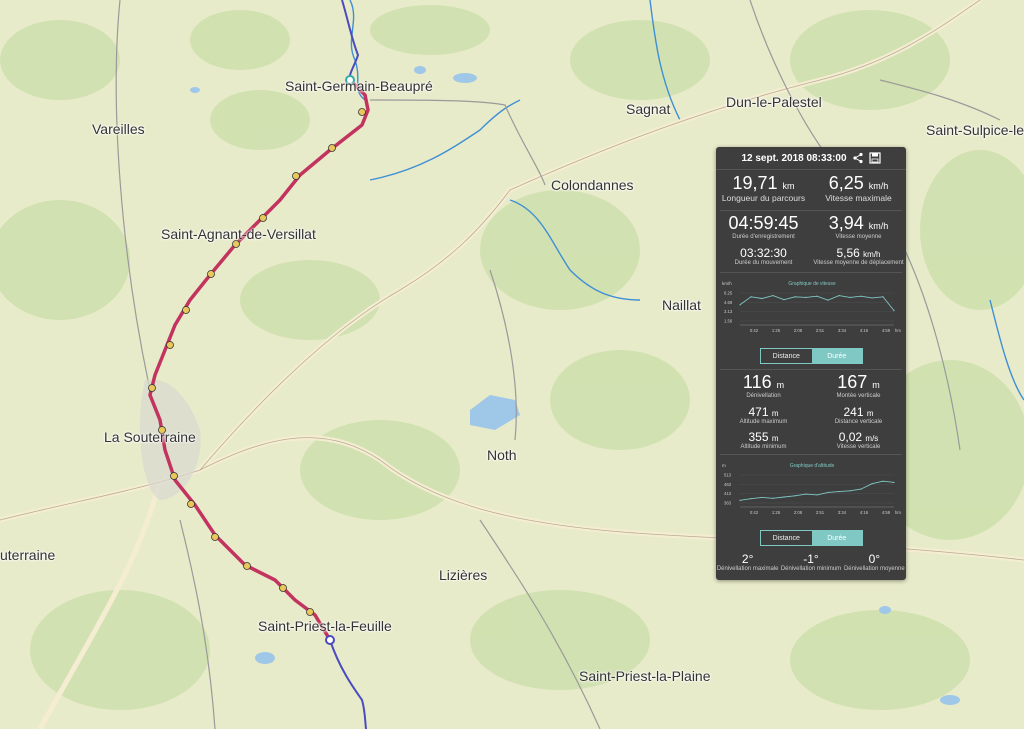 The image size is (1024, 729). Describe the element at coordinates (28, 555) in the screenshot. I see `place-label: uterraine` at that location.